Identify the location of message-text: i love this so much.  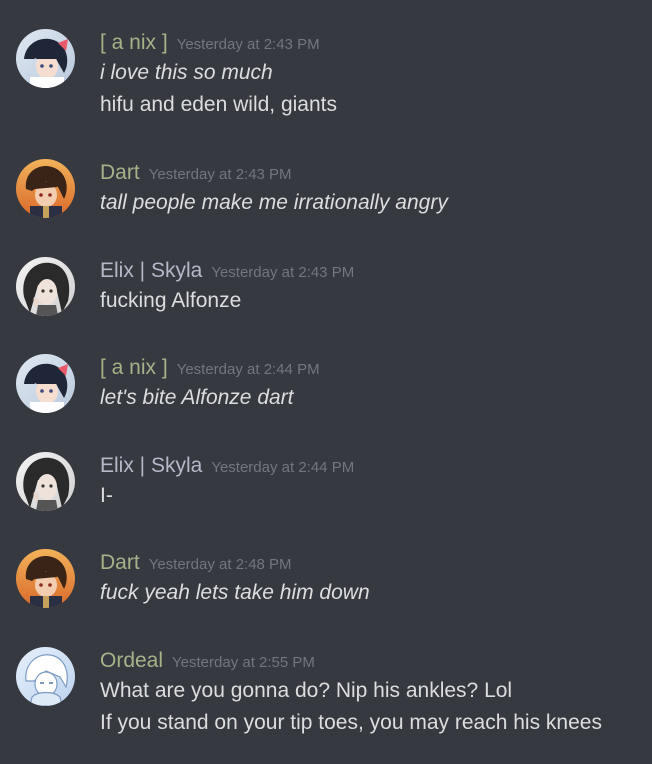
(186, 72).